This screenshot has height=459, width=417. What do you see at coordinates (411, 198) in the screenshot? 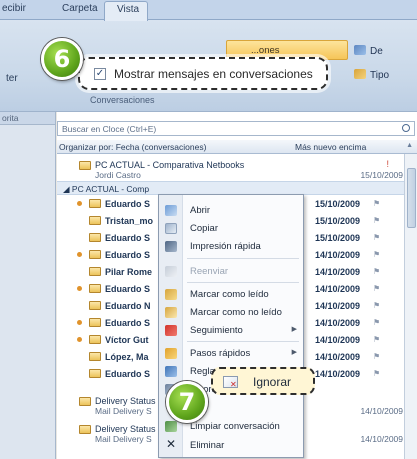
I see `scrollbar-thumb` at bounding box center [411, 198].